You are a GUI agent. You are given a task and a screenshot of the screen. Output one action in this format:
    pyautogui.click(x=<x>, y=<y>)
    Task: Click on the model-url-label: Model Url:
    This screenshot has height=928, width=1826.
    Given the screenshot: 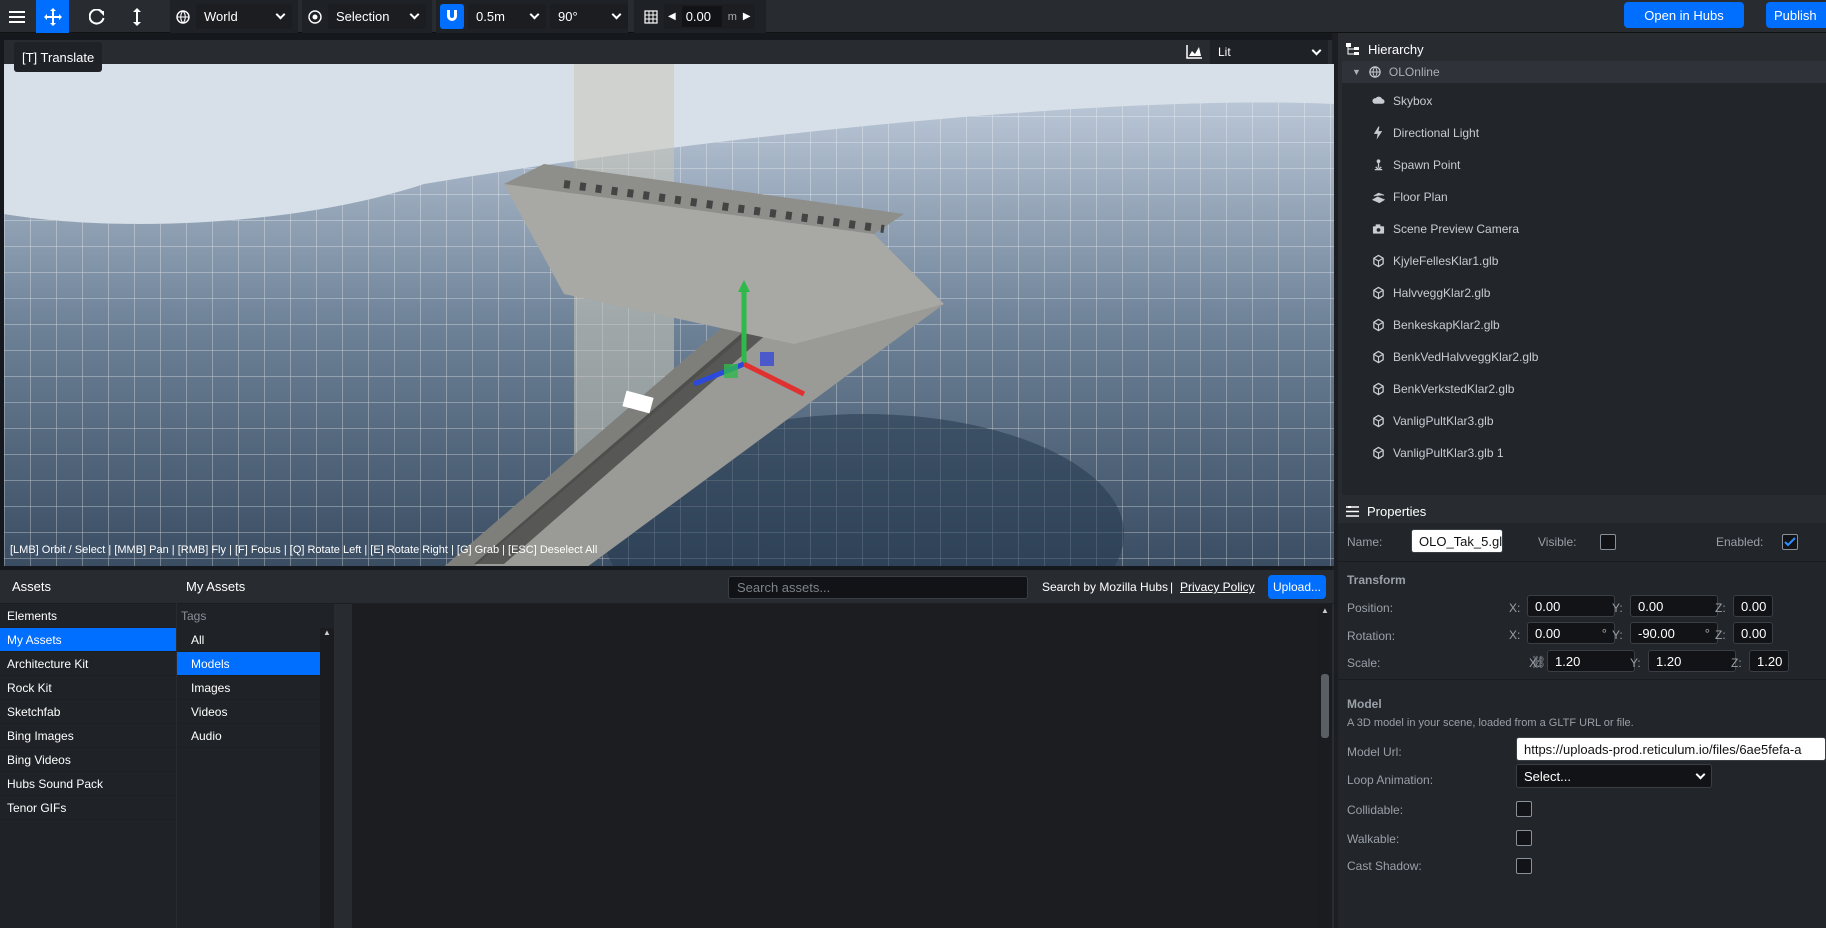 What is the action you would take?
    pyautogui.click(x=1374, y=752)
    